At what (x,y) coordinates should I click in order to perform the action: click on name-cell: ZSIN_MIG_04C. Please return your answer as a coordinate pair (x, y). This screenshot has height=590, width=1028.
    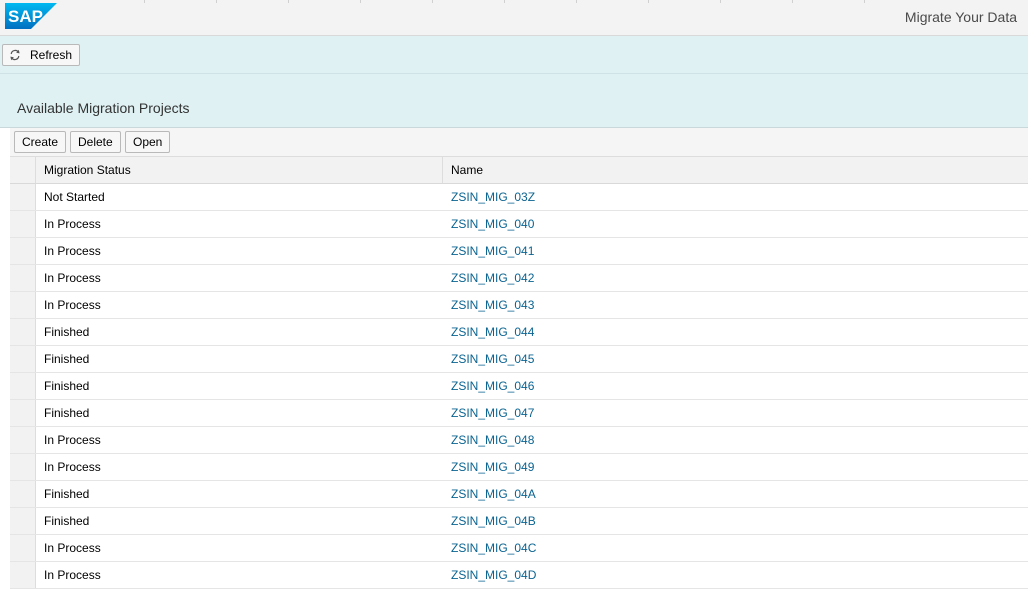
    Looking at the image, I should click on (735, 548).